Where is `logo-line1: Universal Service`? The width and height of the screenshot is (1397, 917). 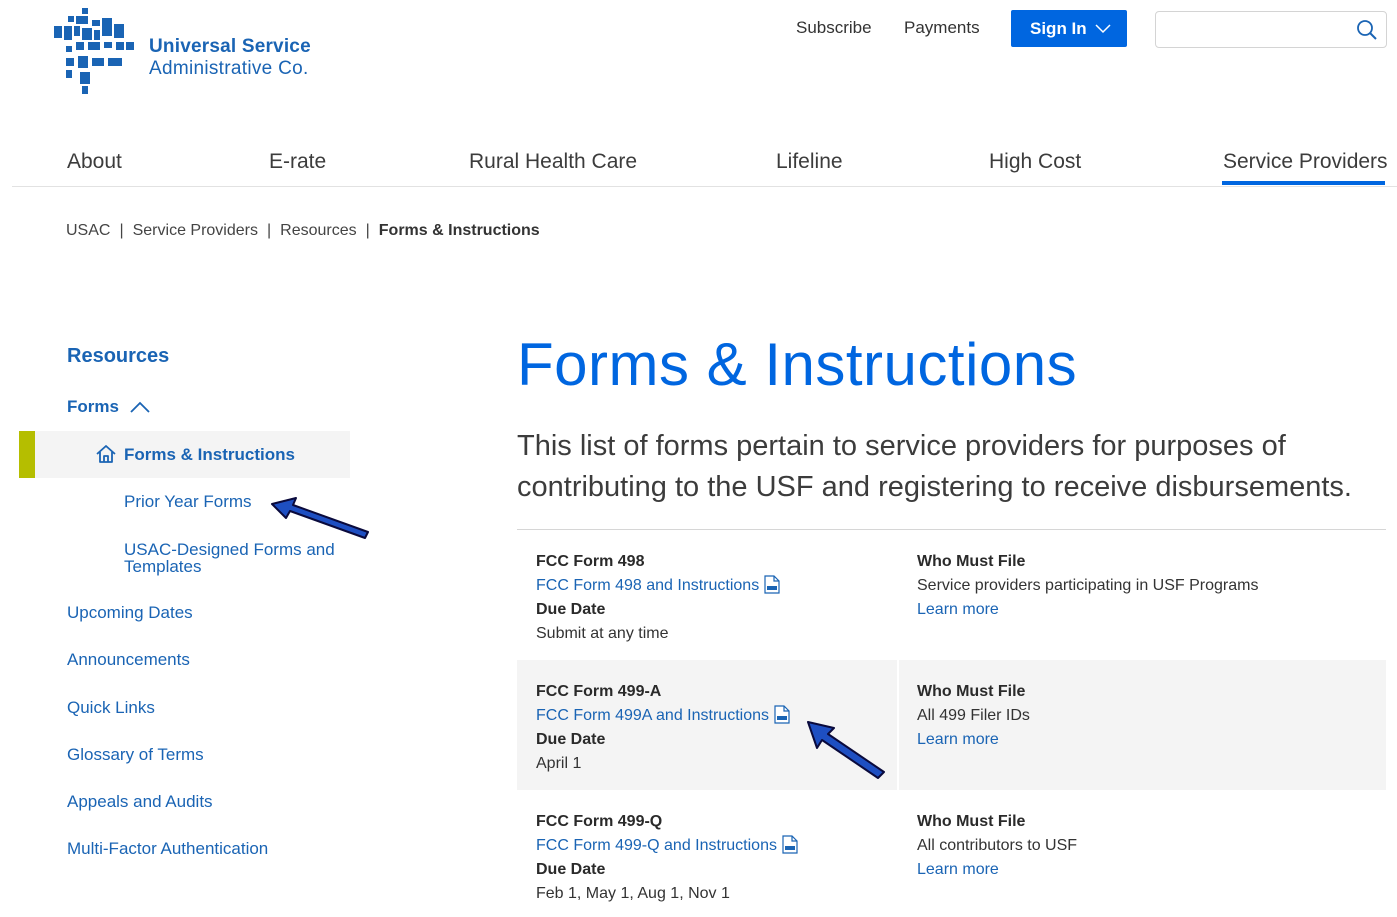 logo-line1: Universal Service is located at coordinates (230, 46).